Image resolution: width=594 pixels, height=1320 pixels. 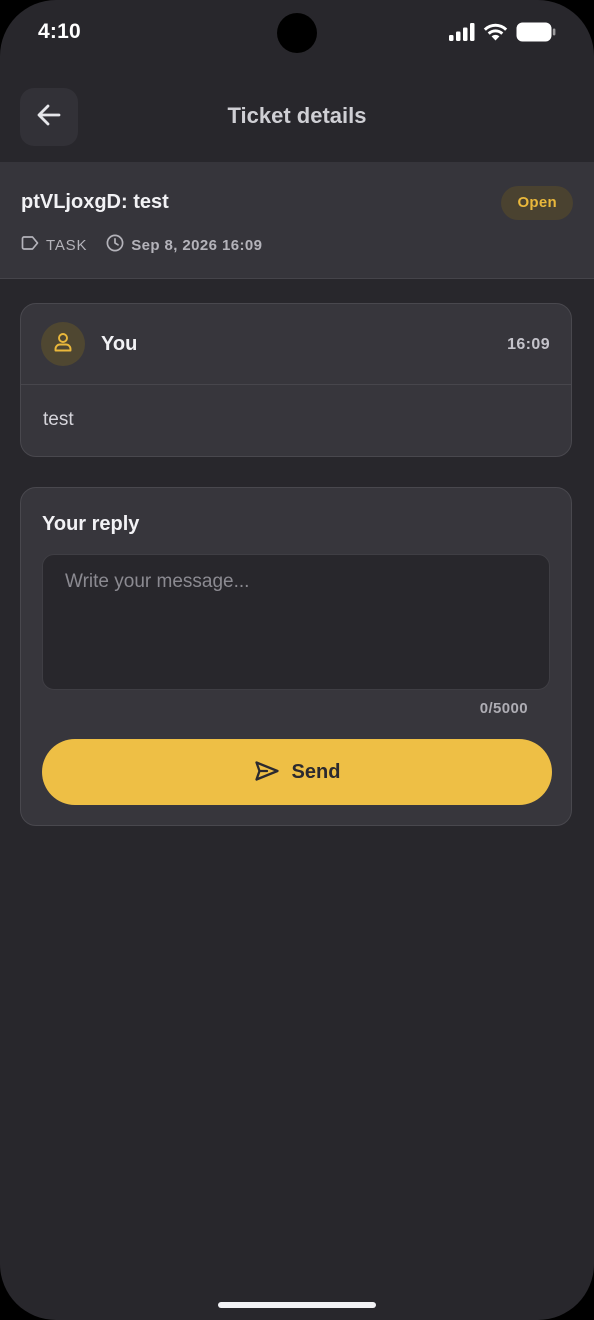 I want to click on message-author: You, so click(x=119, y=344).